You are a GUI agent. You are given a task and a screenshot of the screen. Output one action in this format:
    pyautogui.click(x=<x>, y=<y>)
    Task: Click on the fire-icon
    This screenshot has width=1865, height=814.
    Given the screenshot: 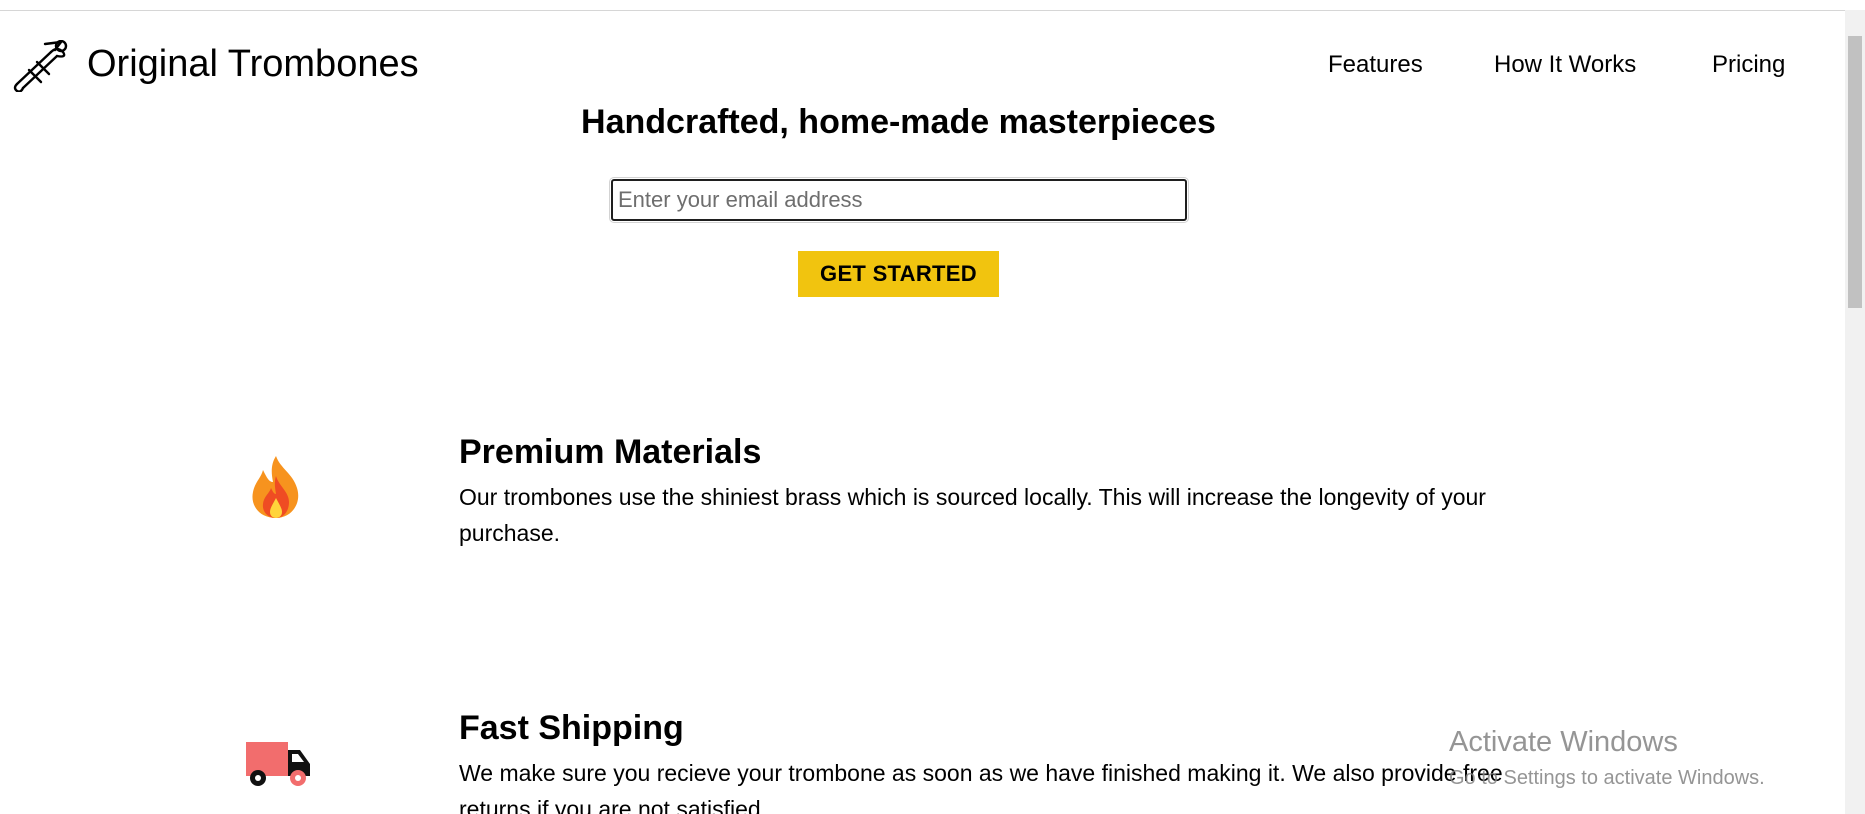 What is the action you would take?
    pyautogui.click(x=276, y=489)
    